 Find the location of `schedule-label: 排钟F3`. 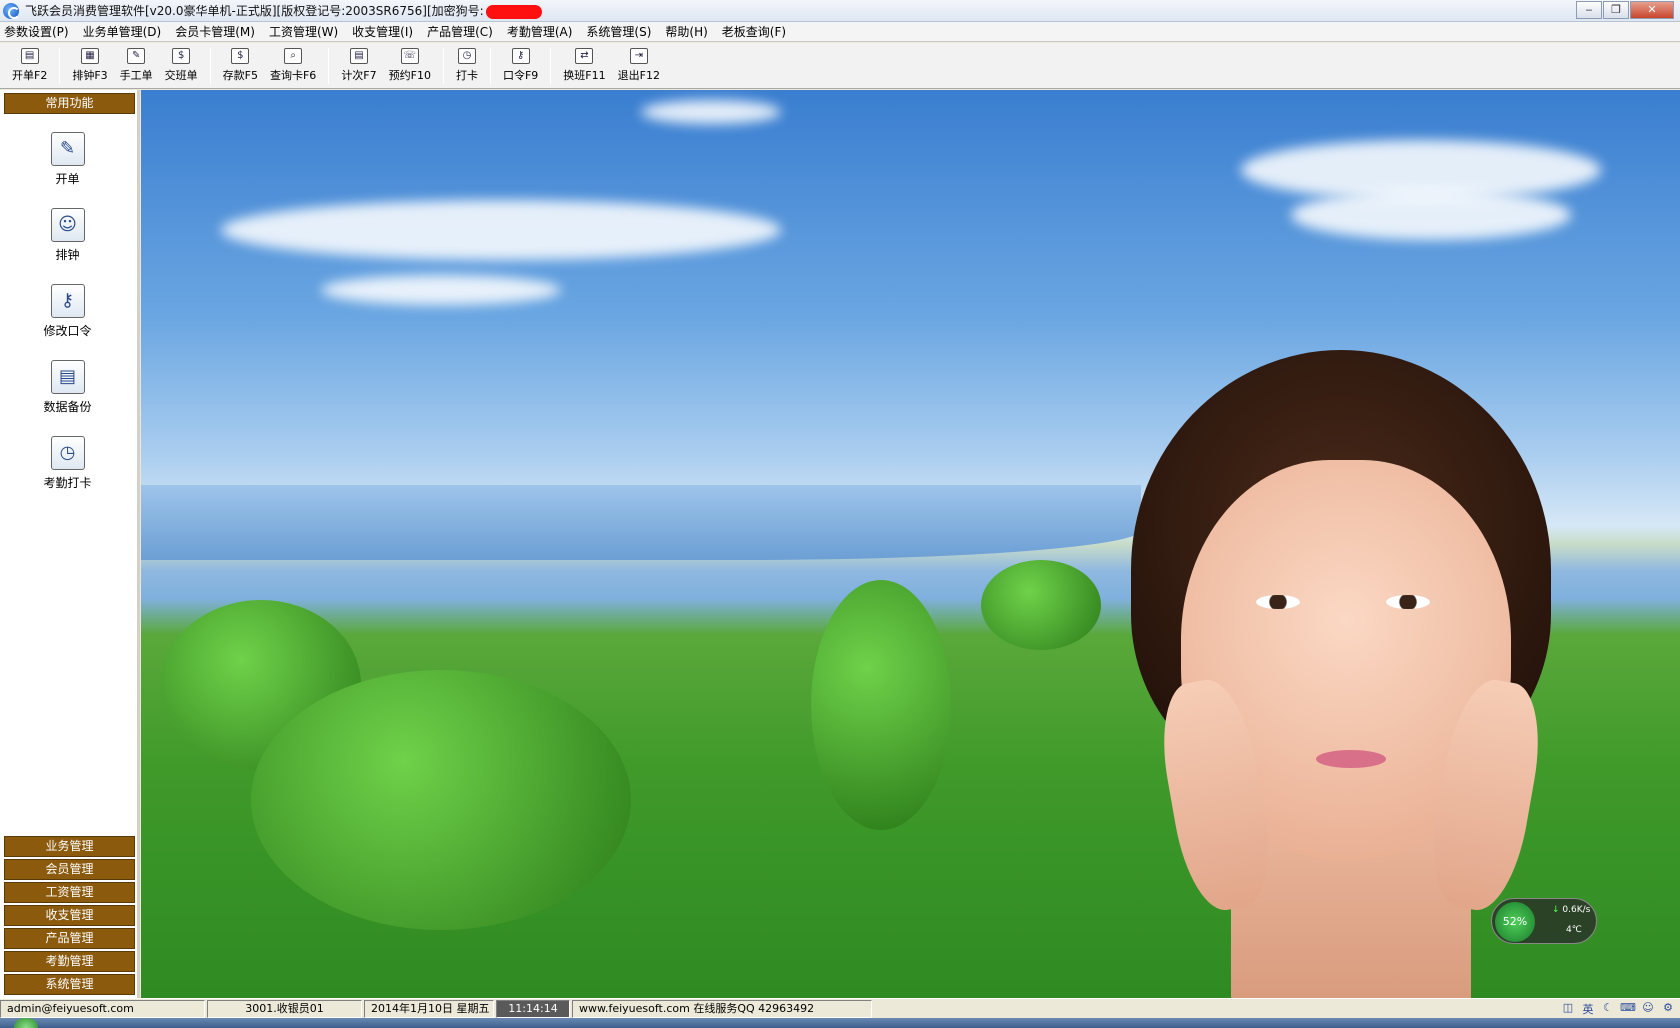

schedule-label: 排钟F3 is located at coordinates (90, 75).